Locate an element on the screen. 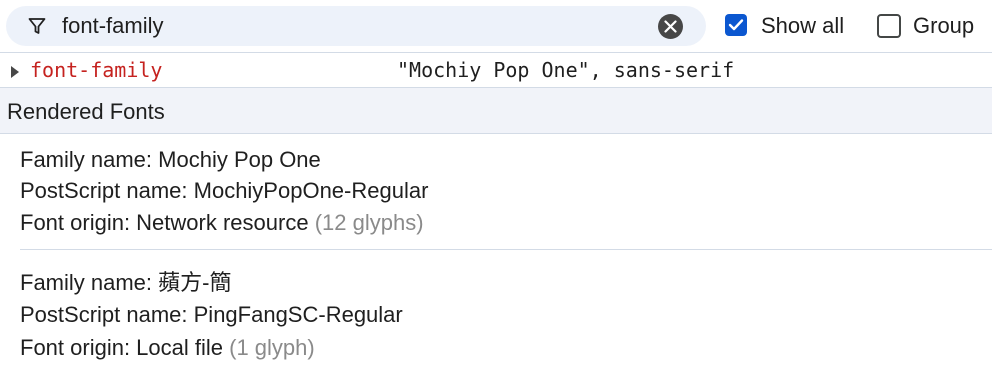 Image resolution: width=992 pixels, height=384 pixels. property-value: "Mochiy Pop One", sans-serif is located at coordinates (566, 70).